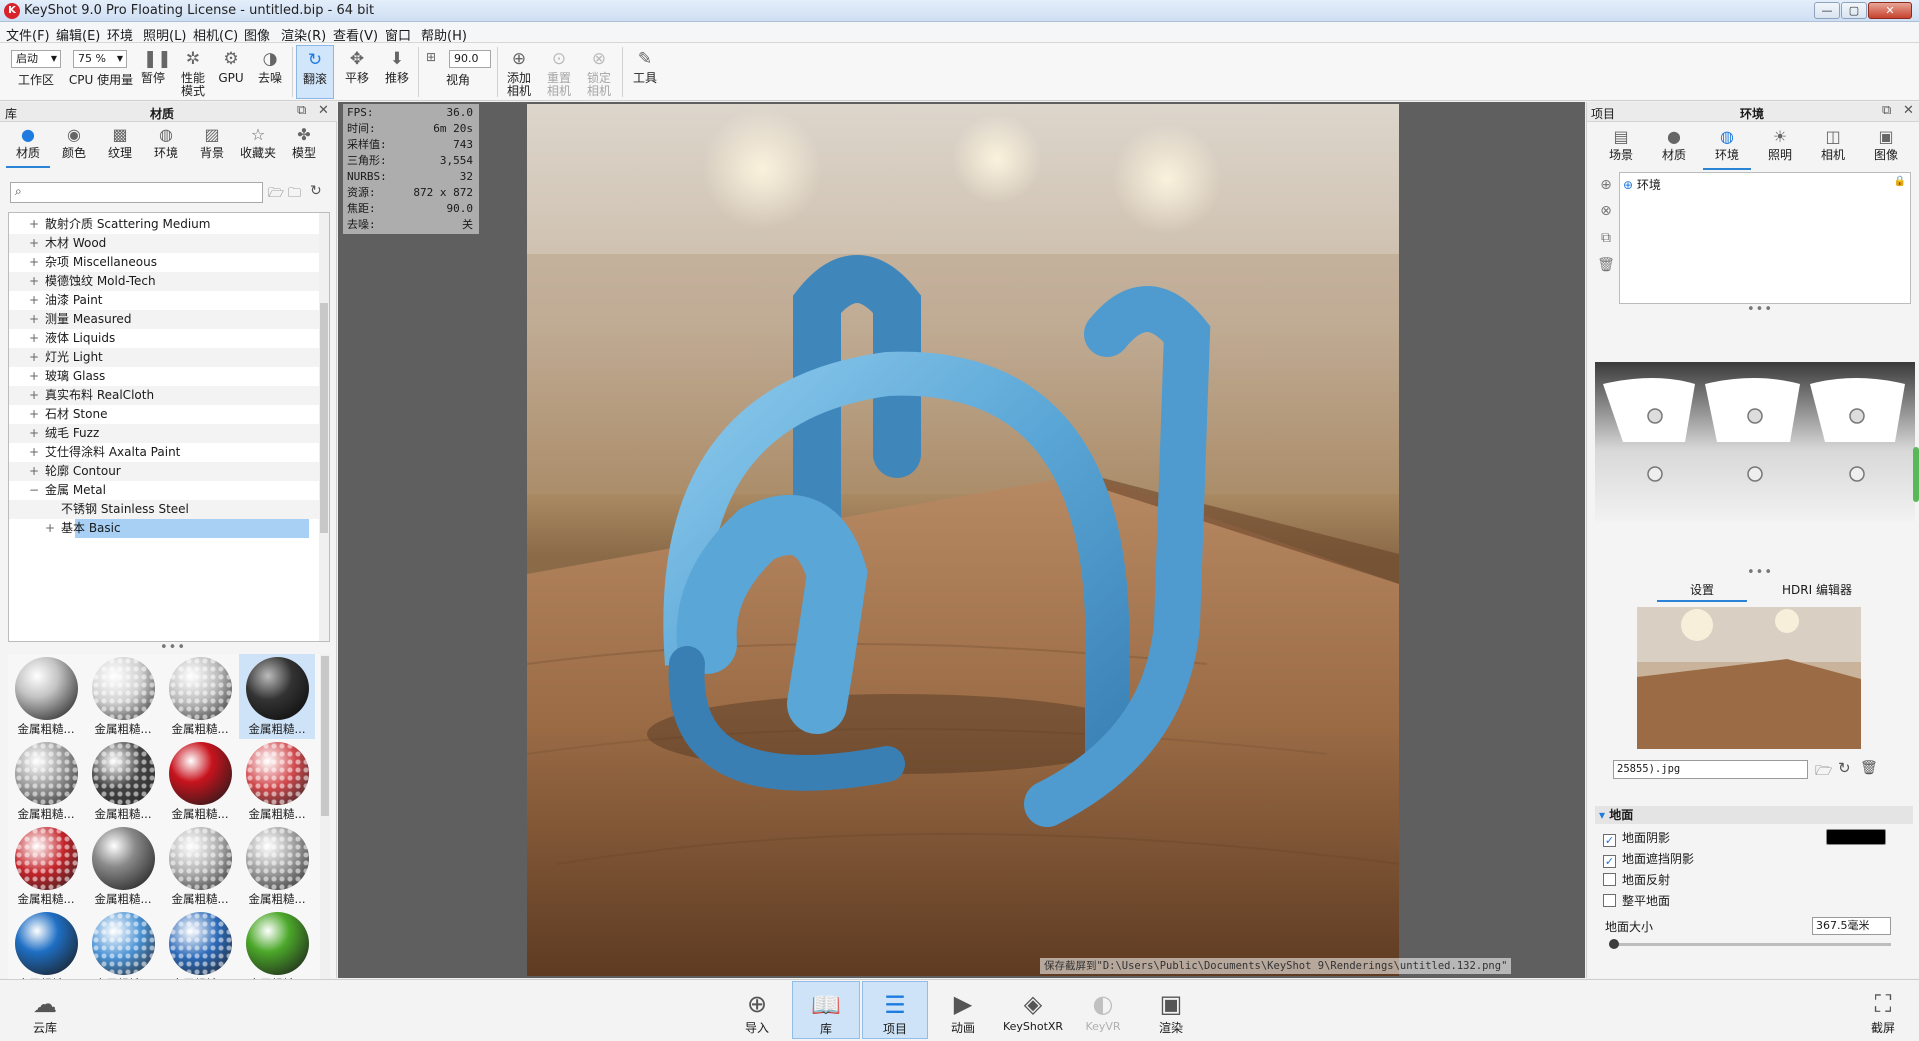 Image resolution: width=1919 pixels, height=1041 pixels. Describe the element at coordinates (895, 1010) in the screenshot. I see `project-button: ☰ 项目` at that location.